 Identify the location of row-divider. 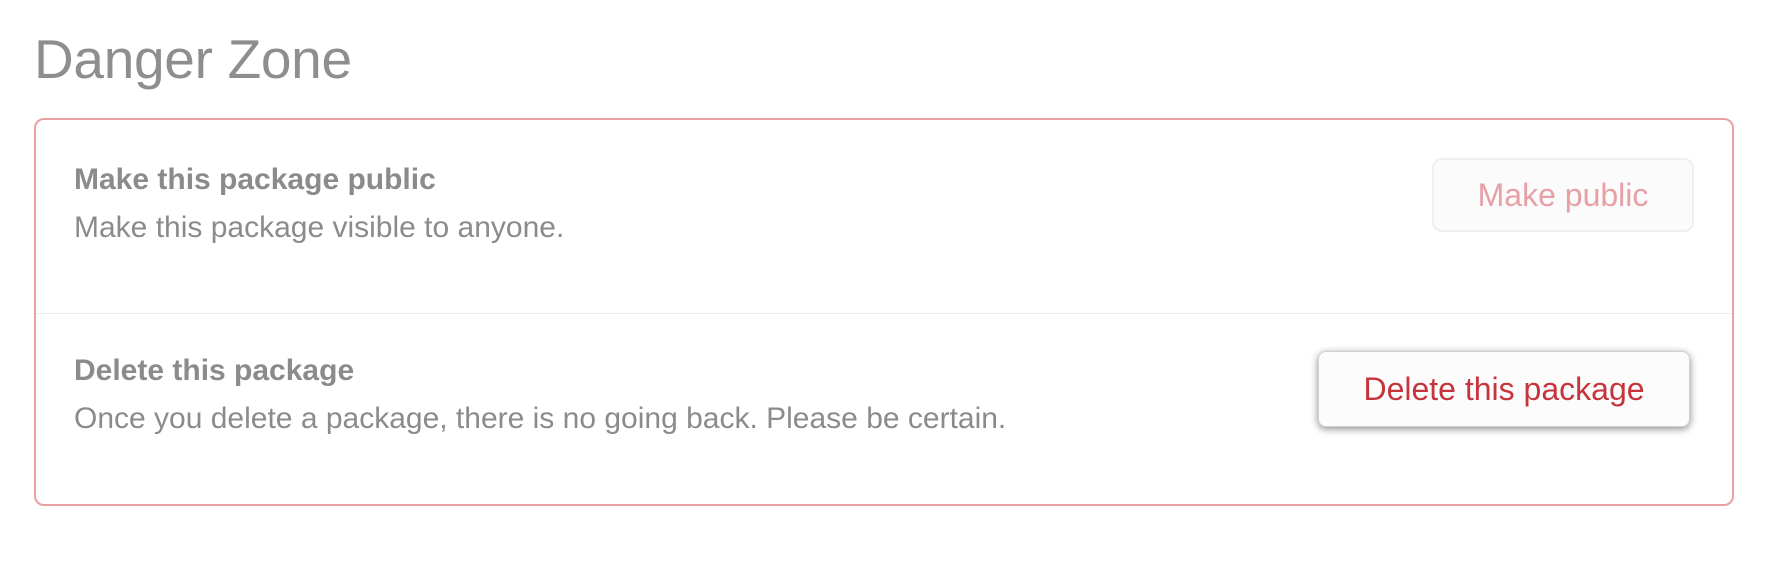
(884, 313).